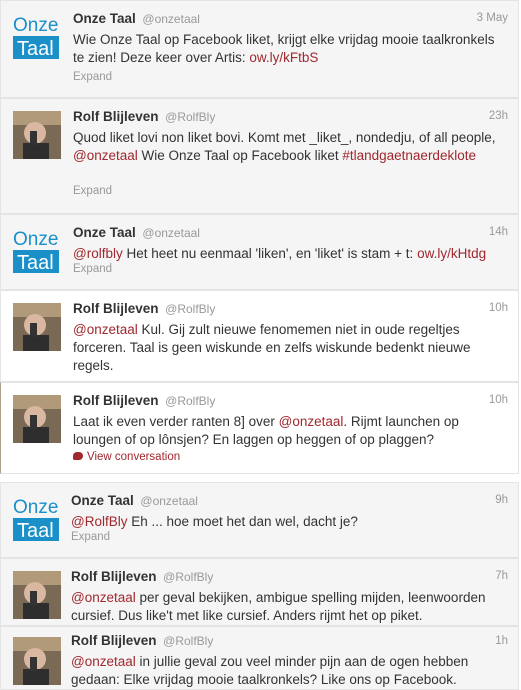 This screenshot has width=521, height=690. What do you see at coordinates (451, 253) in the screenshot?
I see `short-link: ow.ly/kHtdg` at bounding box center [451, 253].